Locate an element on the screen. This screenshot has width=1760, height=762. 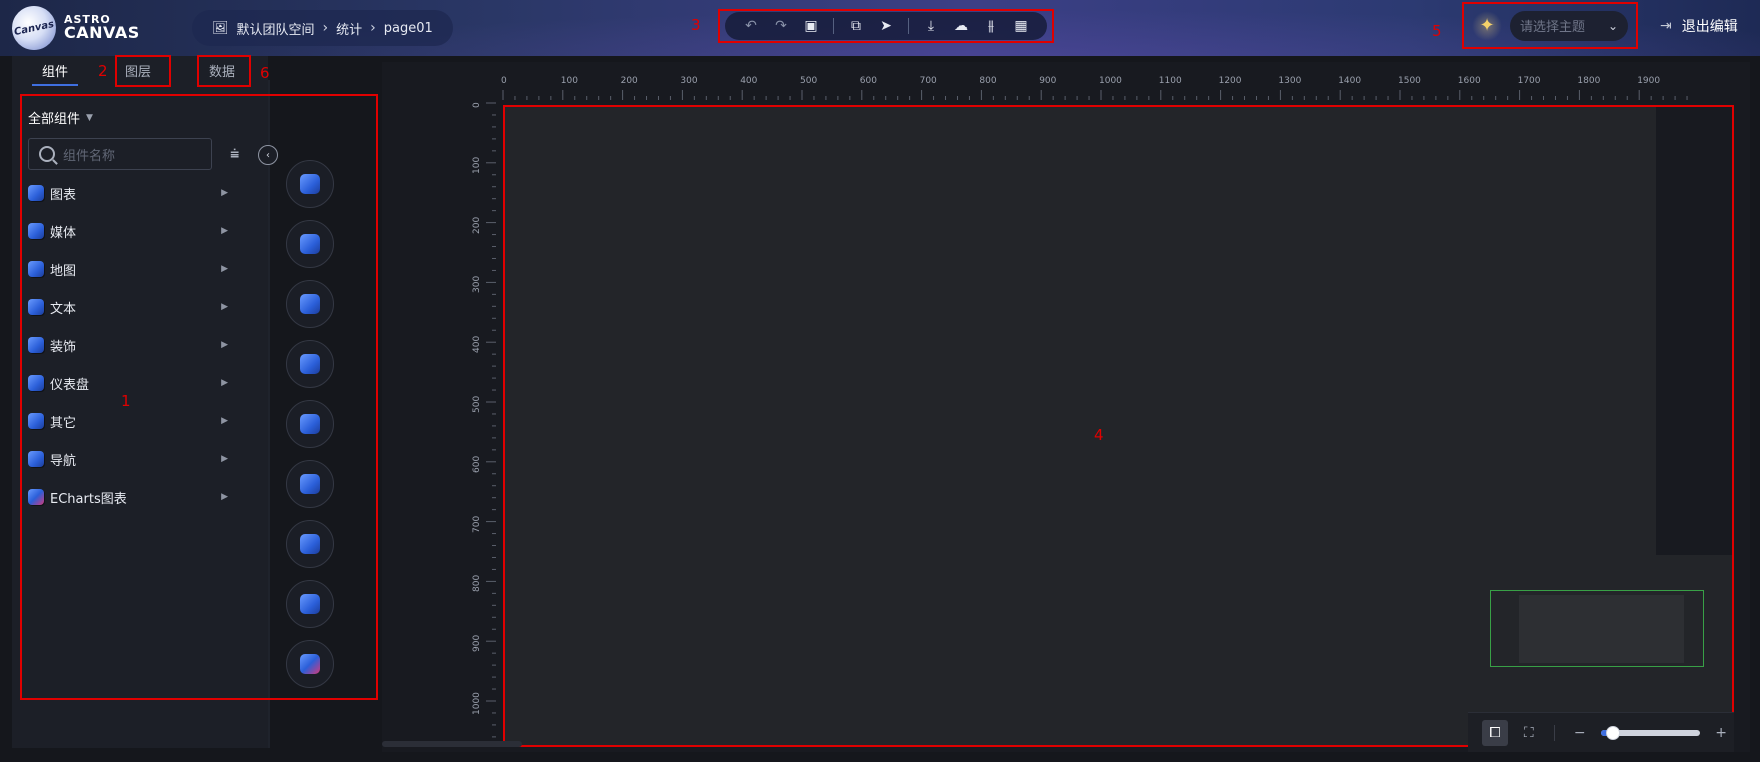
rail-media-button is located at coordinates (310, 244).